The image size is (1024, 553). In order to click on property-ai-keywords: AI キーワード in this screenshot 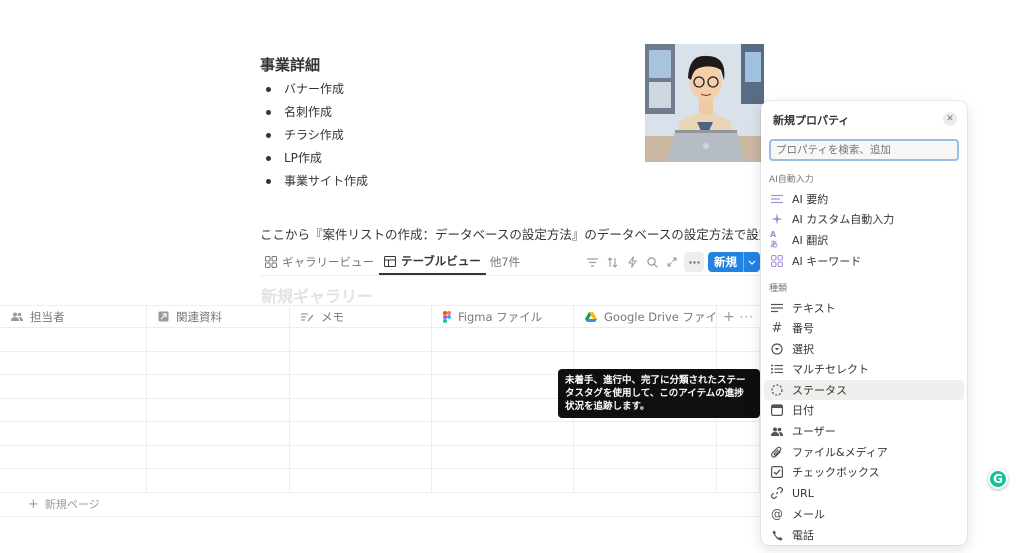, I will do `click(864, 261)`.